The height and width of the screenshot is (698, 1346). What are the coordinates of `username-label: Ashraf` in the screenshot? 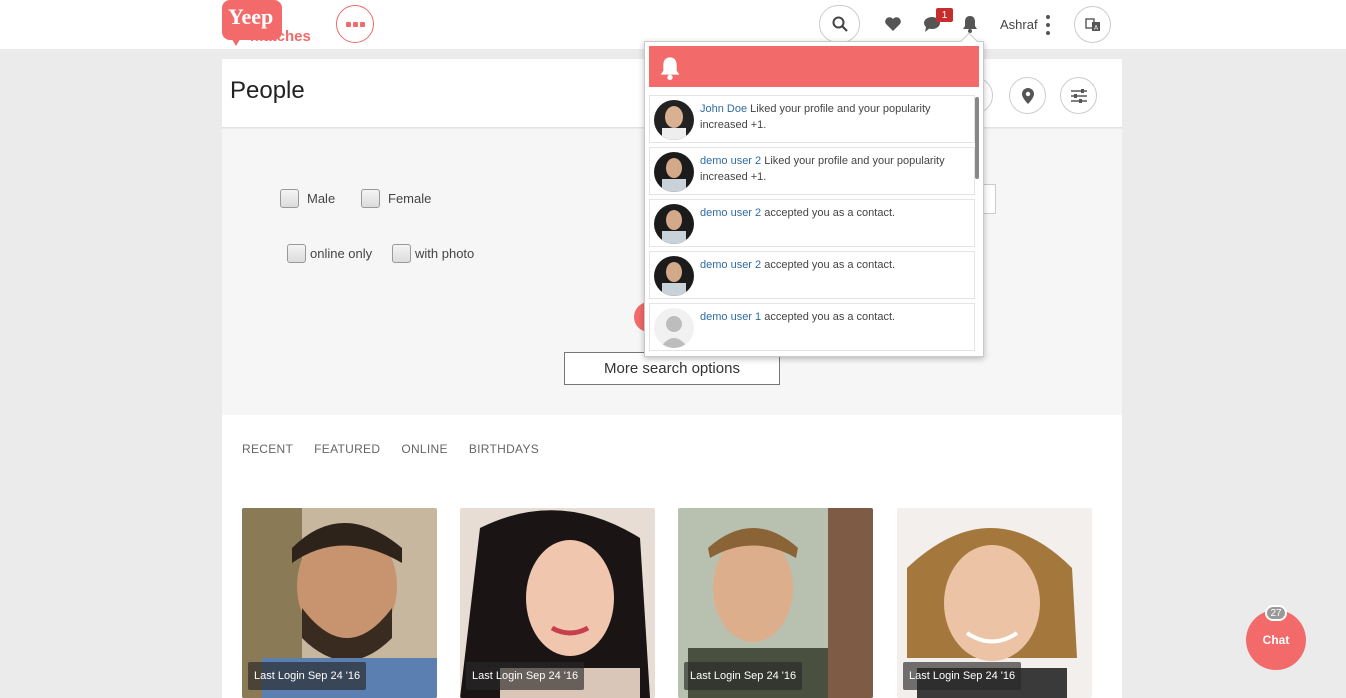 It's located at (1019, 24).